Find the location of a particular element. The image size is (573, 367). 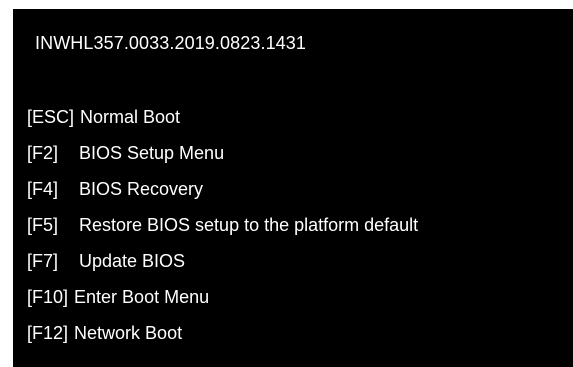

menu-item-label: Normal Boot is located at coordinates (130, 117).